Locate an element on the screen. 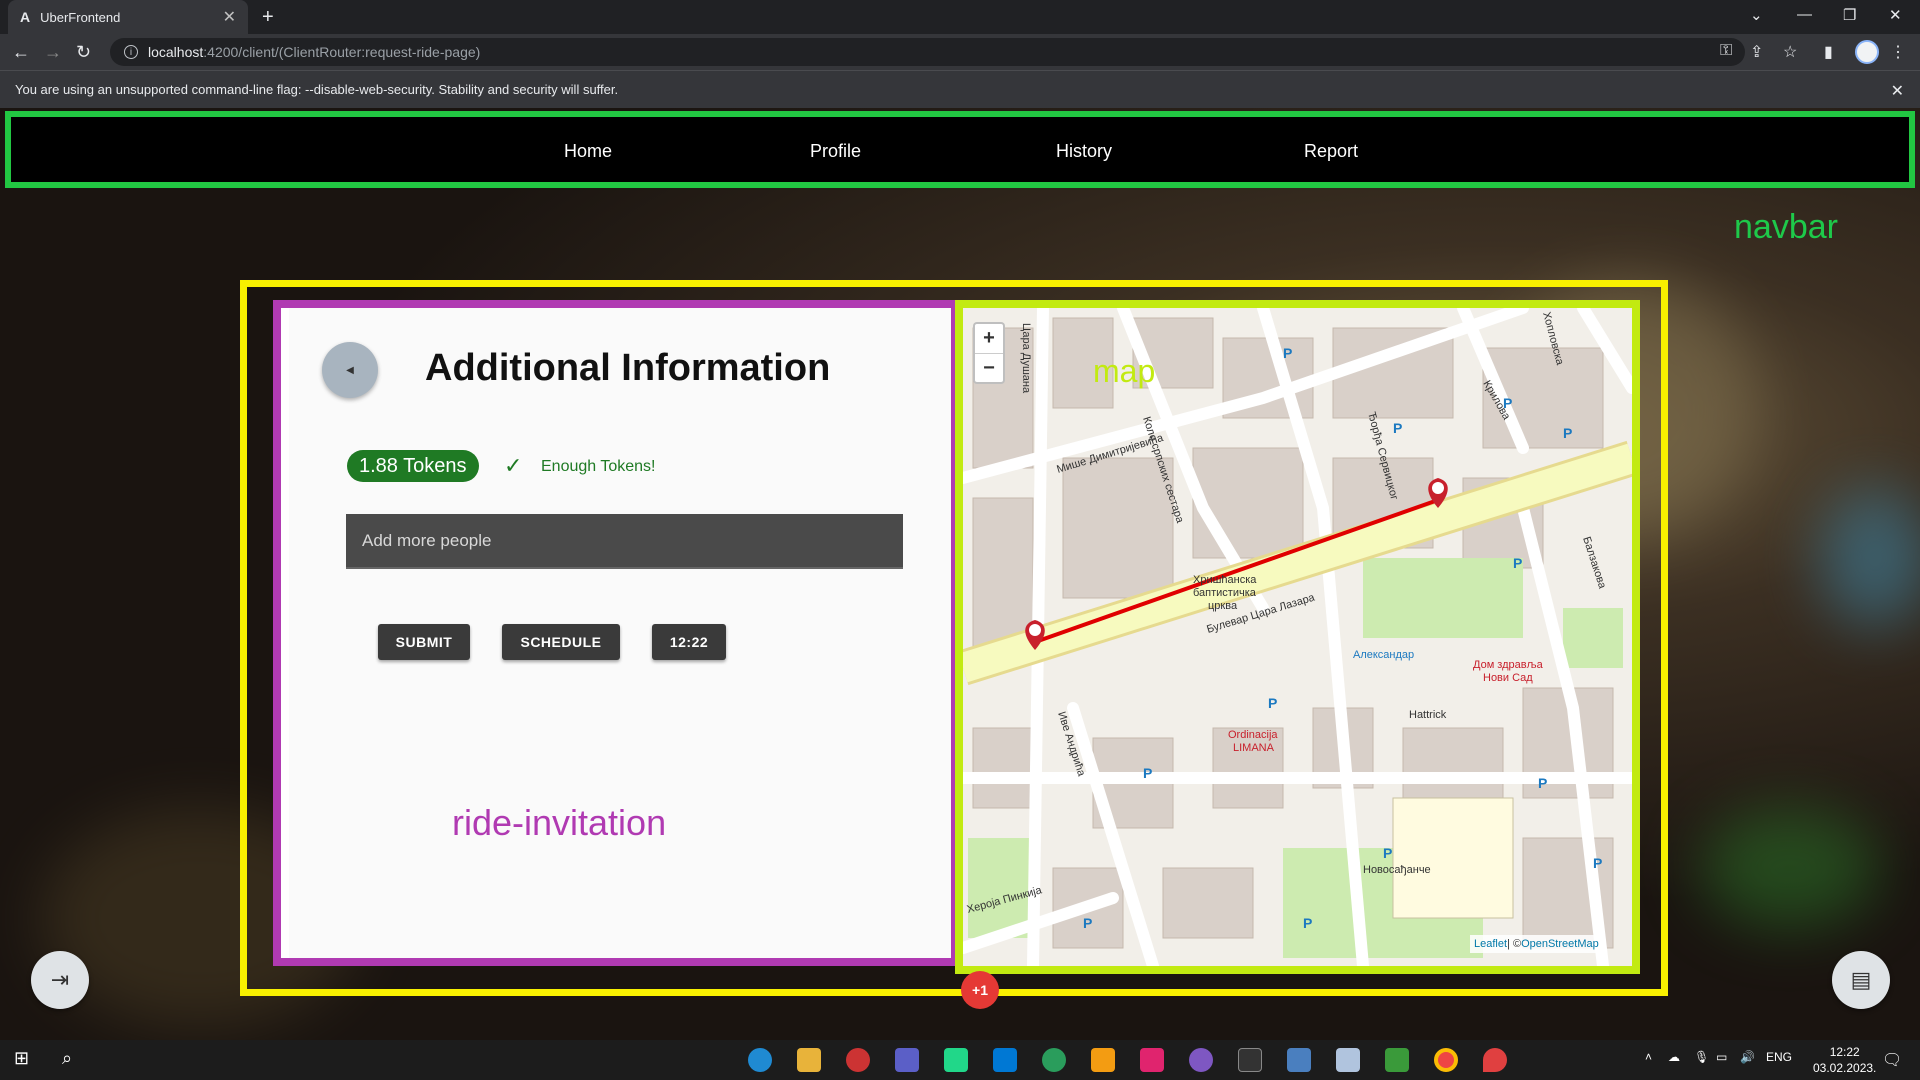 The height and width of the screenshot is (1080, 1920). svg-text: Ordinacija is located at coordinates (1253, 735).